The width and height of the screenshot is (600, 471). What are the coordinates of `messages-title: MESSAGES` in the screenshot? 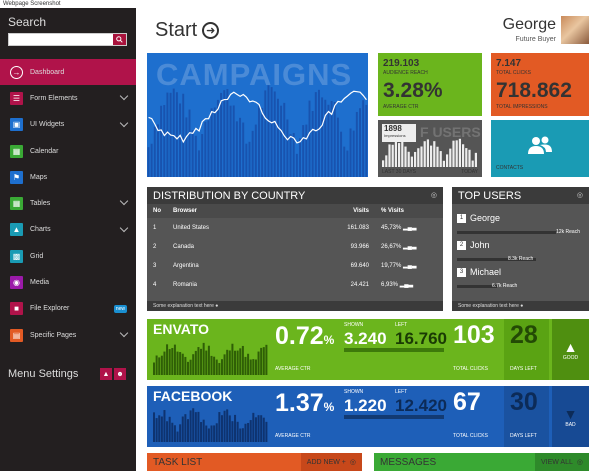 It's located at (408, 462).